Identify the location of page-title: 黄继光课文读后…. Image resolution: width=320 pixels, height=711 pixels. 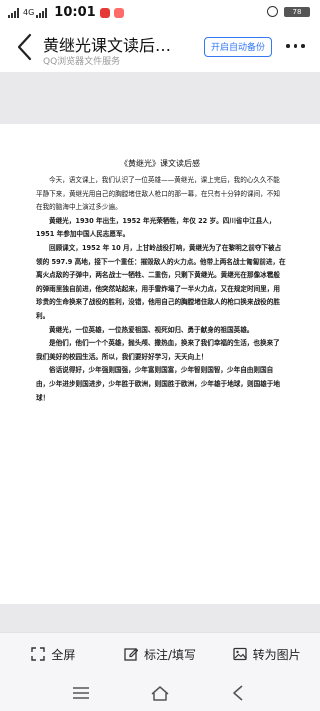
(107, 45).